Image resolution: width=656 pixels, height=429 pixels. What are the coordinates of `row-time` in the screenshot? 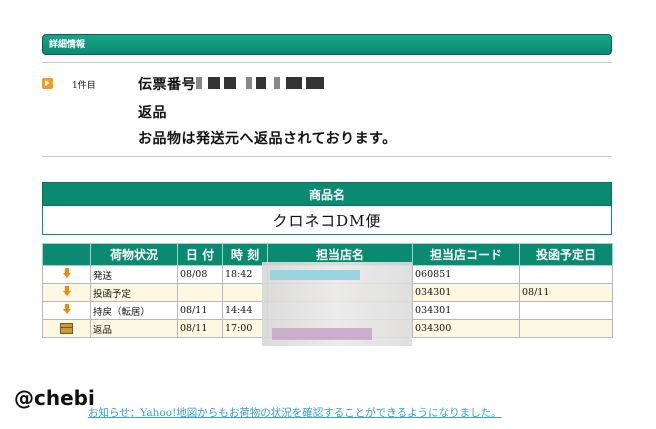 It's located at (245, 292).